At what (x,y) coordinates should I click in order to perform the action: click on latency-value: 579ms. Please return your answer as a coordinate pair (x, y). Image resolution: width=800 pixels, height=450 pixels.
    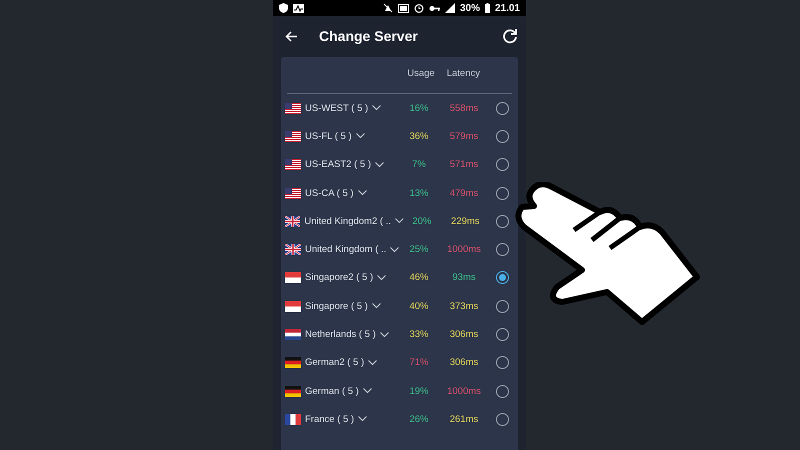
    Looking at the image, I should click on (464, 136).